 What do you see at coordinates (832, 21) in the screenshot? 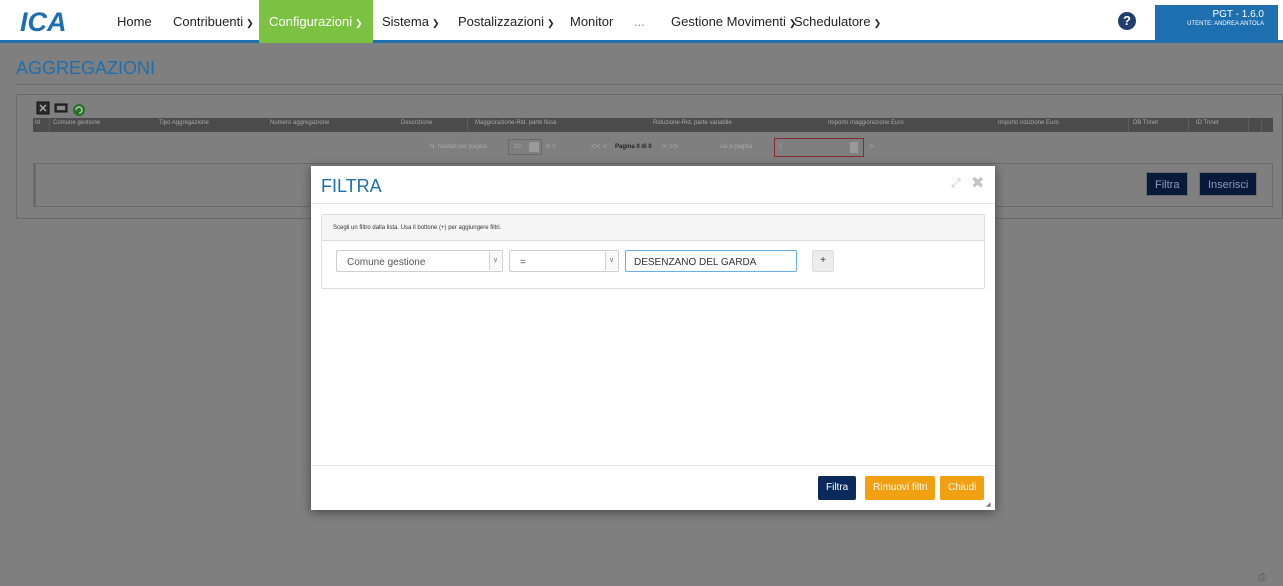
I see `nav-schedulatore-label: Schedulatore` at bounding box center [832, 21].